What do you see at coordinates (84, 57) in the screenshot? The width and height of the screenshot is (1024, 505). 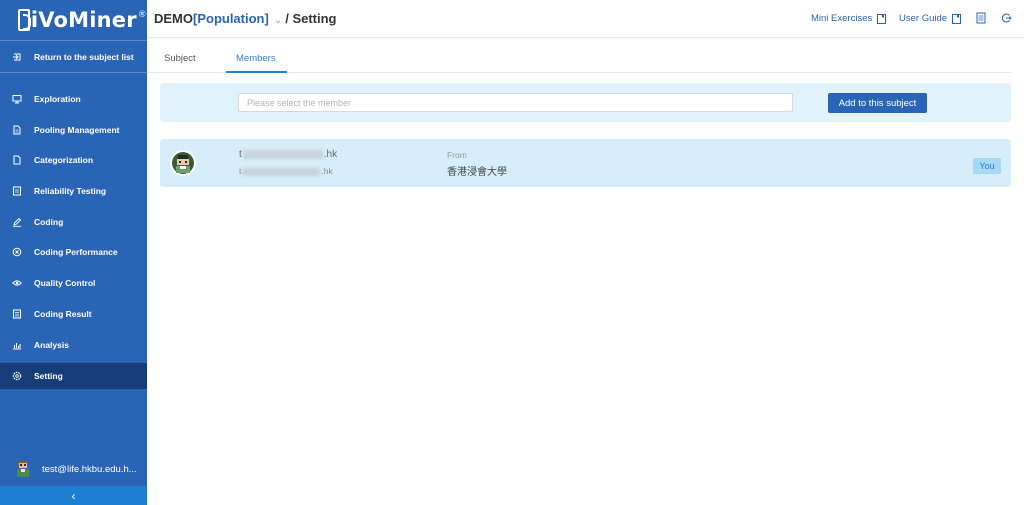 I see `return-label: Return to the subject list` at bounding box center [84, 57].